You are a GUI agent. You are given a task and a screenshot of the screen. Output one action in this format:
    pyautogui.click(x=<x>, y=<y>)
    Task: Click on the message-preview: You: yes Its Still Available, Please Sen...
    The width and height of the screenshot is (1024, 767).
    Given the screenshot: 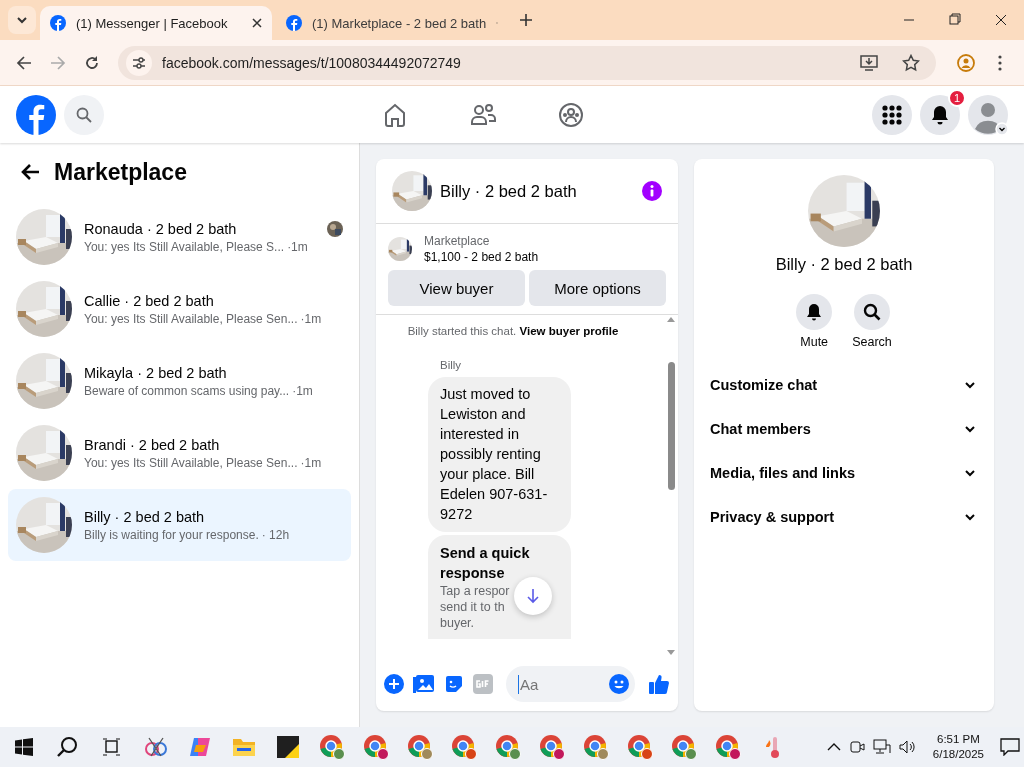 What is the action you would take?
    pyautogui.click(x=191, y=462)
    